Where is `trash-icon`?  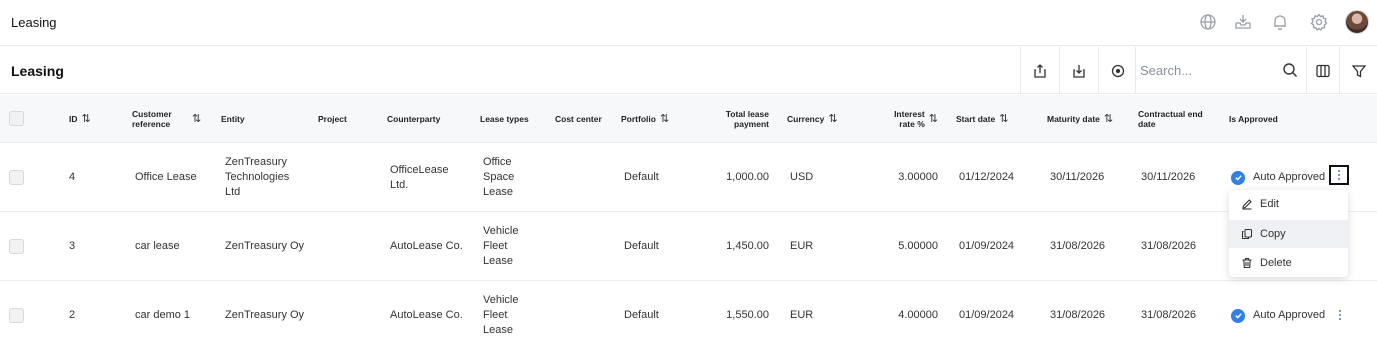
trash-icon is located at coordinates (1247, 263).